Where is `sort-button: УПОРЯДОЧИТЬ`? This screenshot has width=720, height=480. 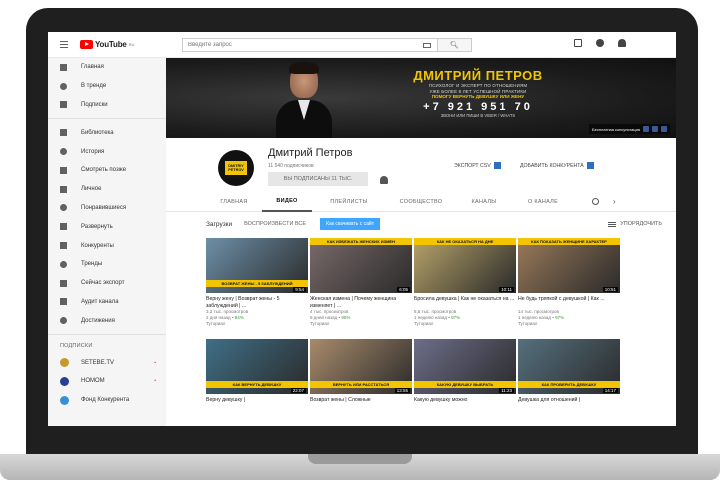 sort-button: УПОРЯДОЧИТЬ is located at coordinates (635, 224).